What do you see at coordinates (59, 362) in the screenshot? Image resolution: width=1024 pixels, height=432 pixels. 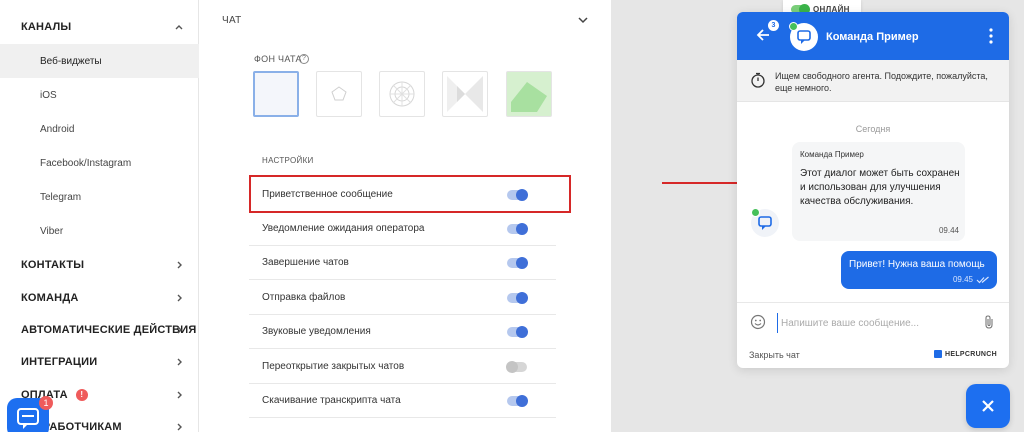 I see `sidebar-section-label: ИНТЕГРАЦИИ` at bounding box center [59, 362].